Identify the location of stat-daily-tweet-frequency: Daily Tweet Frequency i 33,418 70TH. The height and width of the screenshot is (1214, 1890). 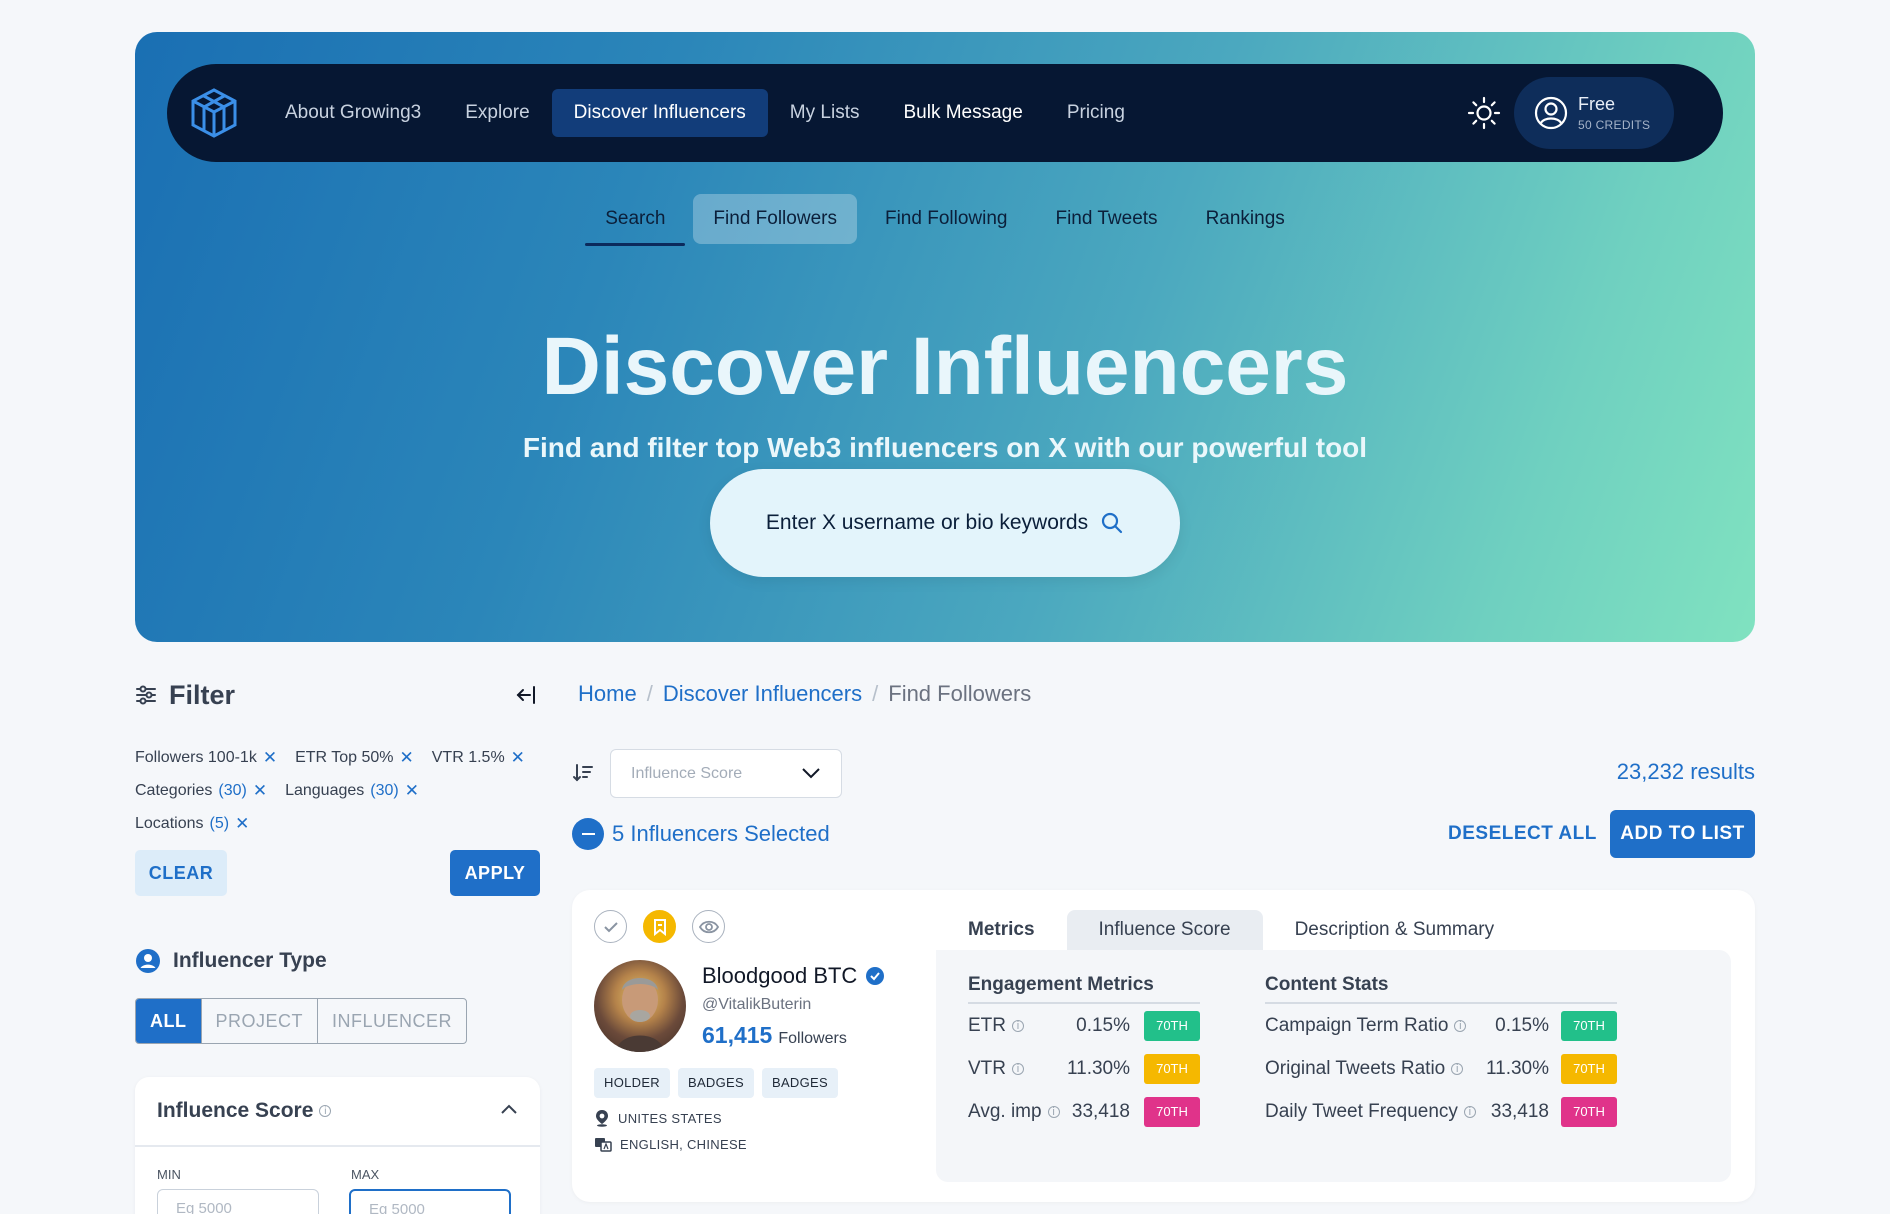
(1441, 1111).